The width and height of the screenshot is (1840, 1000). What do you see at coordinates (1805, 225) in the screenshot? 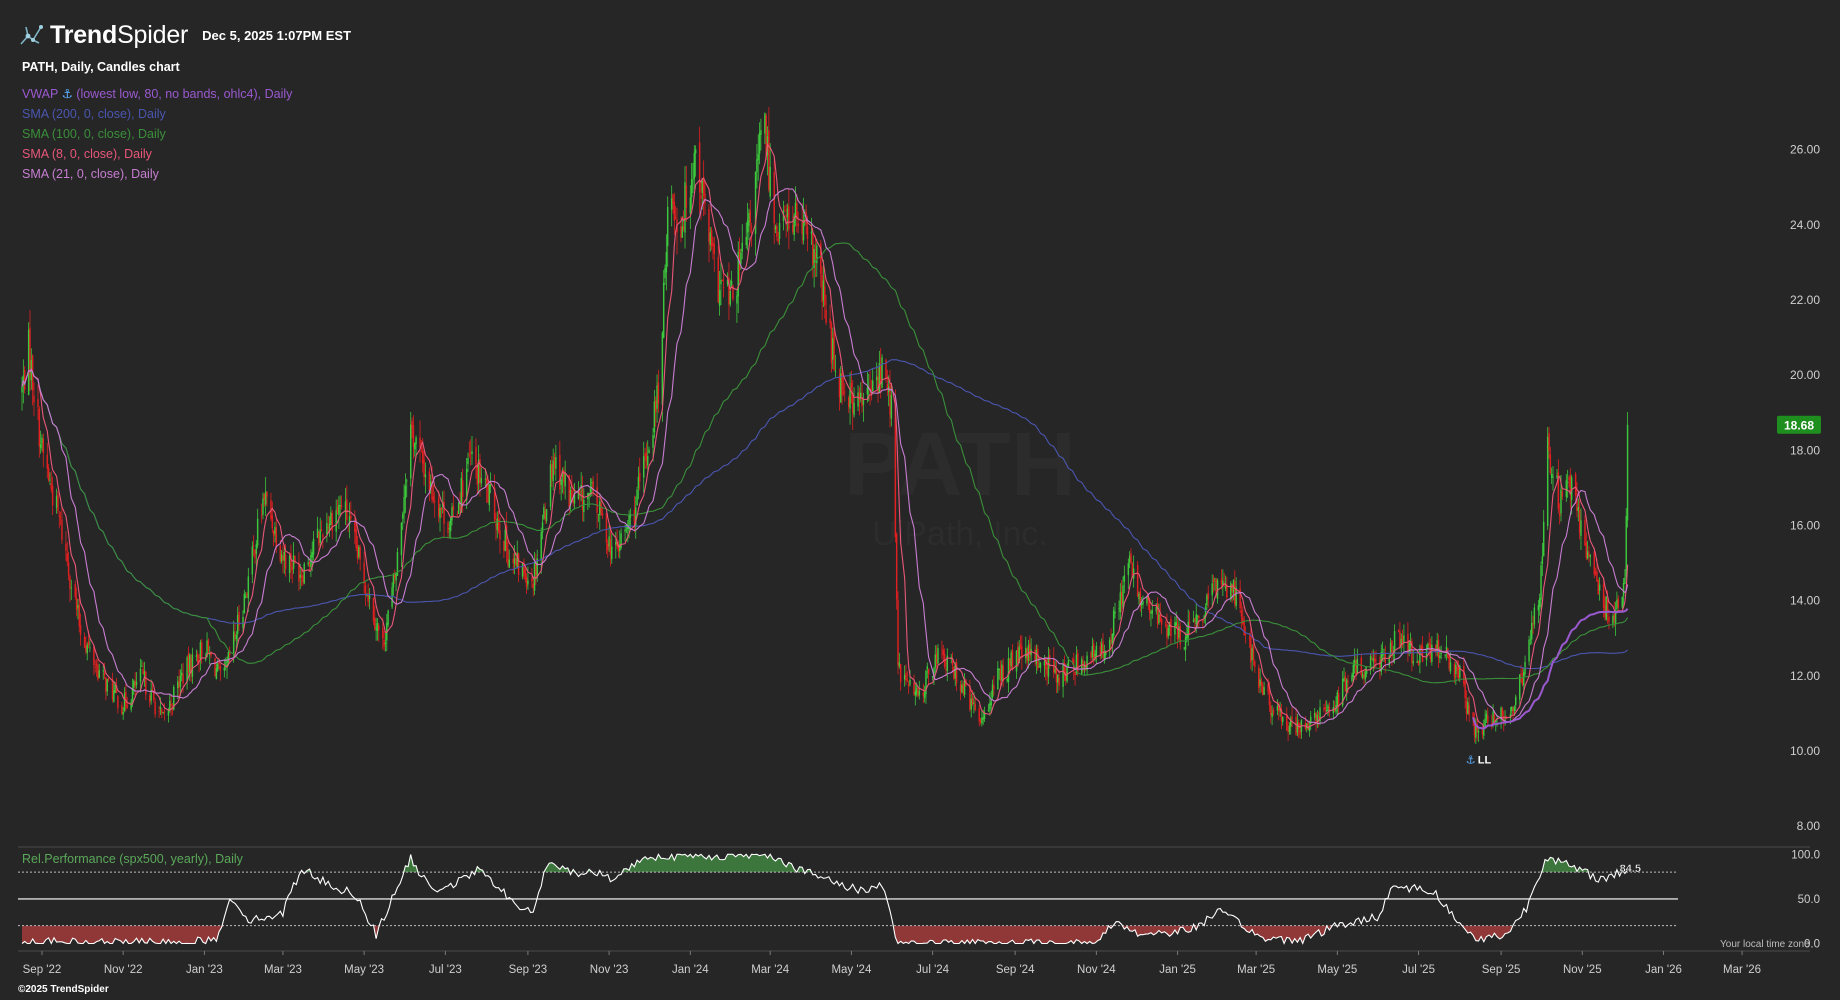
I see `y-tick-label: 24.00` at bounding box center [1805, 225].